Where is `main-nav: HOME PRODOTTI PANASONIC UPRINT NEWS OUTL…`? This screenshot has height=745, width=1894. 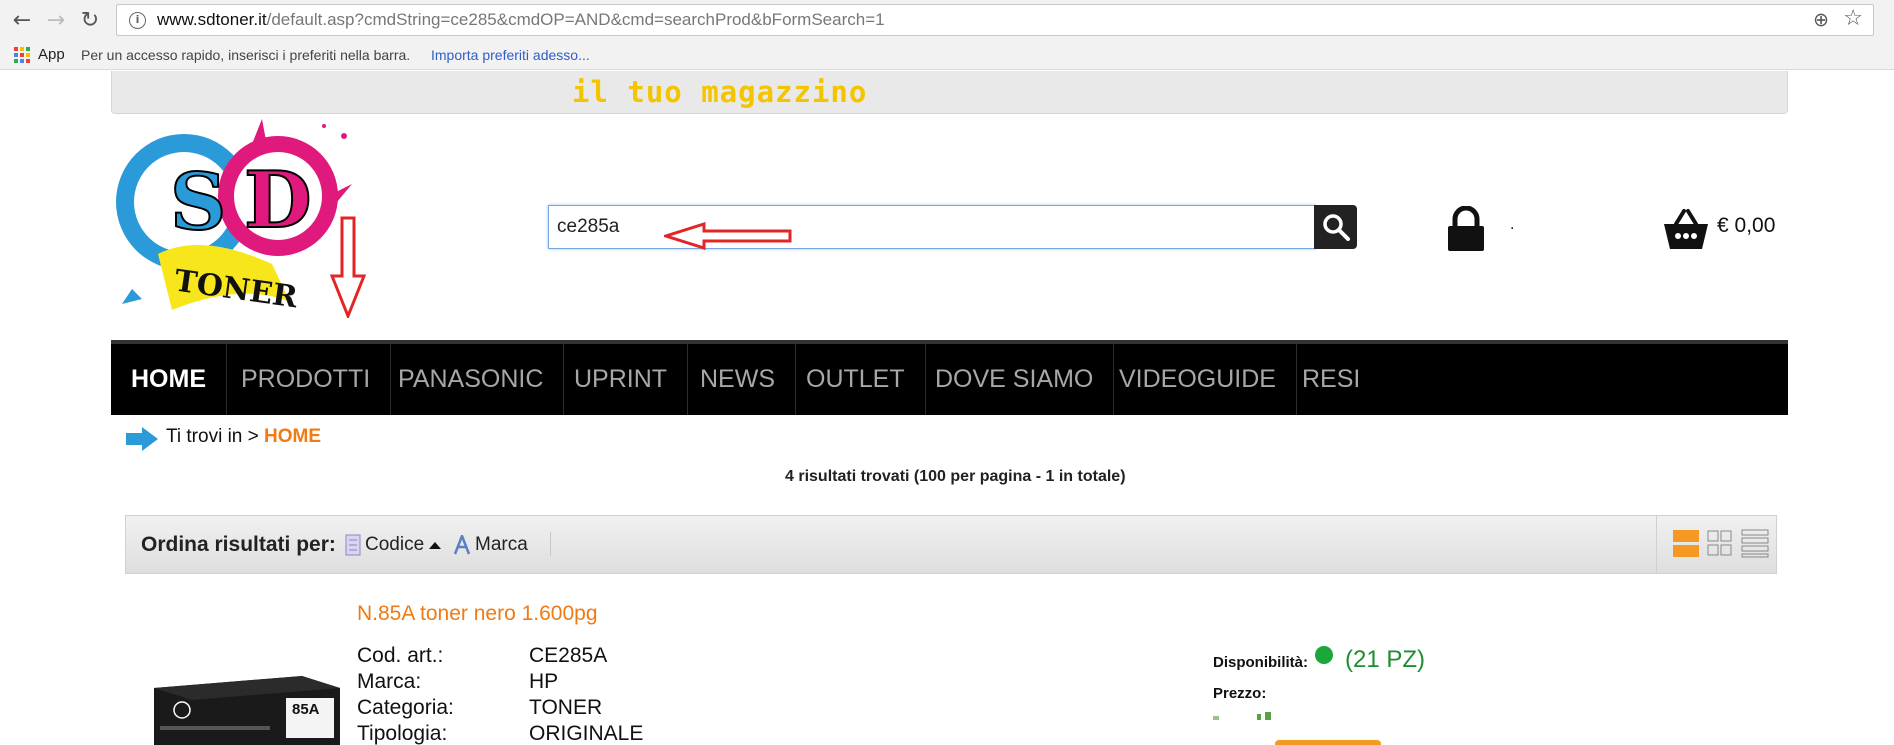
main-nav: HOME PRODOTTI PANASONIC UPRINT NEWS OUTL… is located at coordinates (949, 377).